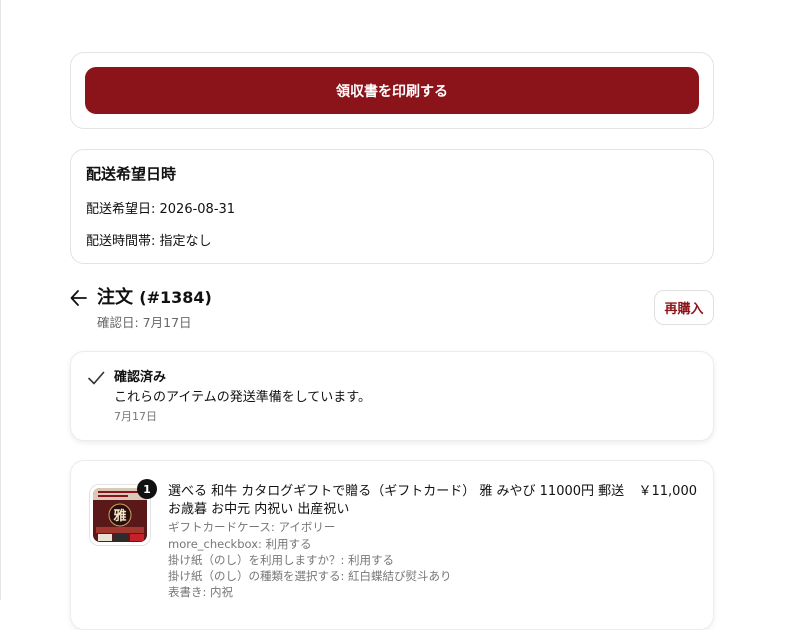  What do you see at coordinates (392, 311) in the screenshot?
I see `order-header: 注文 (#1384) 確認日: 7月17日 再購入` at bounding box center [392, 311].